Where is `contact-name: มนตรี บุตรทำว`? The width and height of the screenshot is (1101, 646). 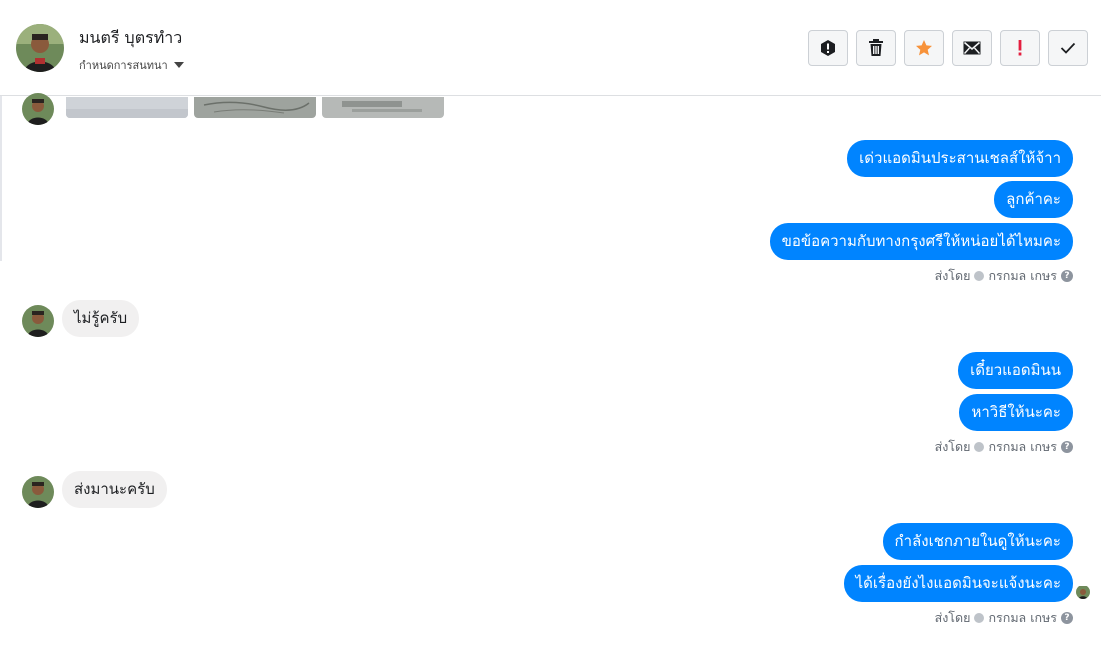
contact-name: มนตรี บุตรทำว is located at coordinates (131, 37).